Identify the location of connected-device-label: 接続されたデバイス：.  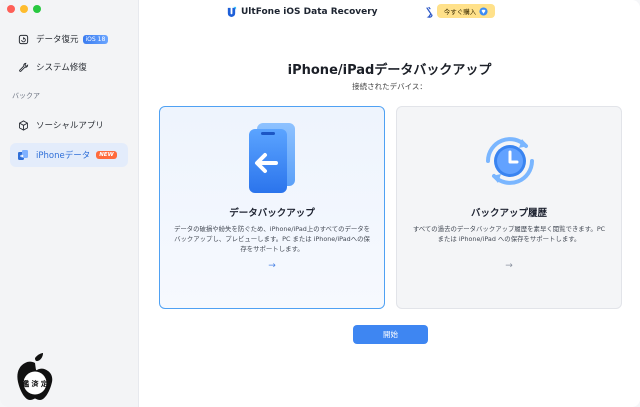
(389, 86).